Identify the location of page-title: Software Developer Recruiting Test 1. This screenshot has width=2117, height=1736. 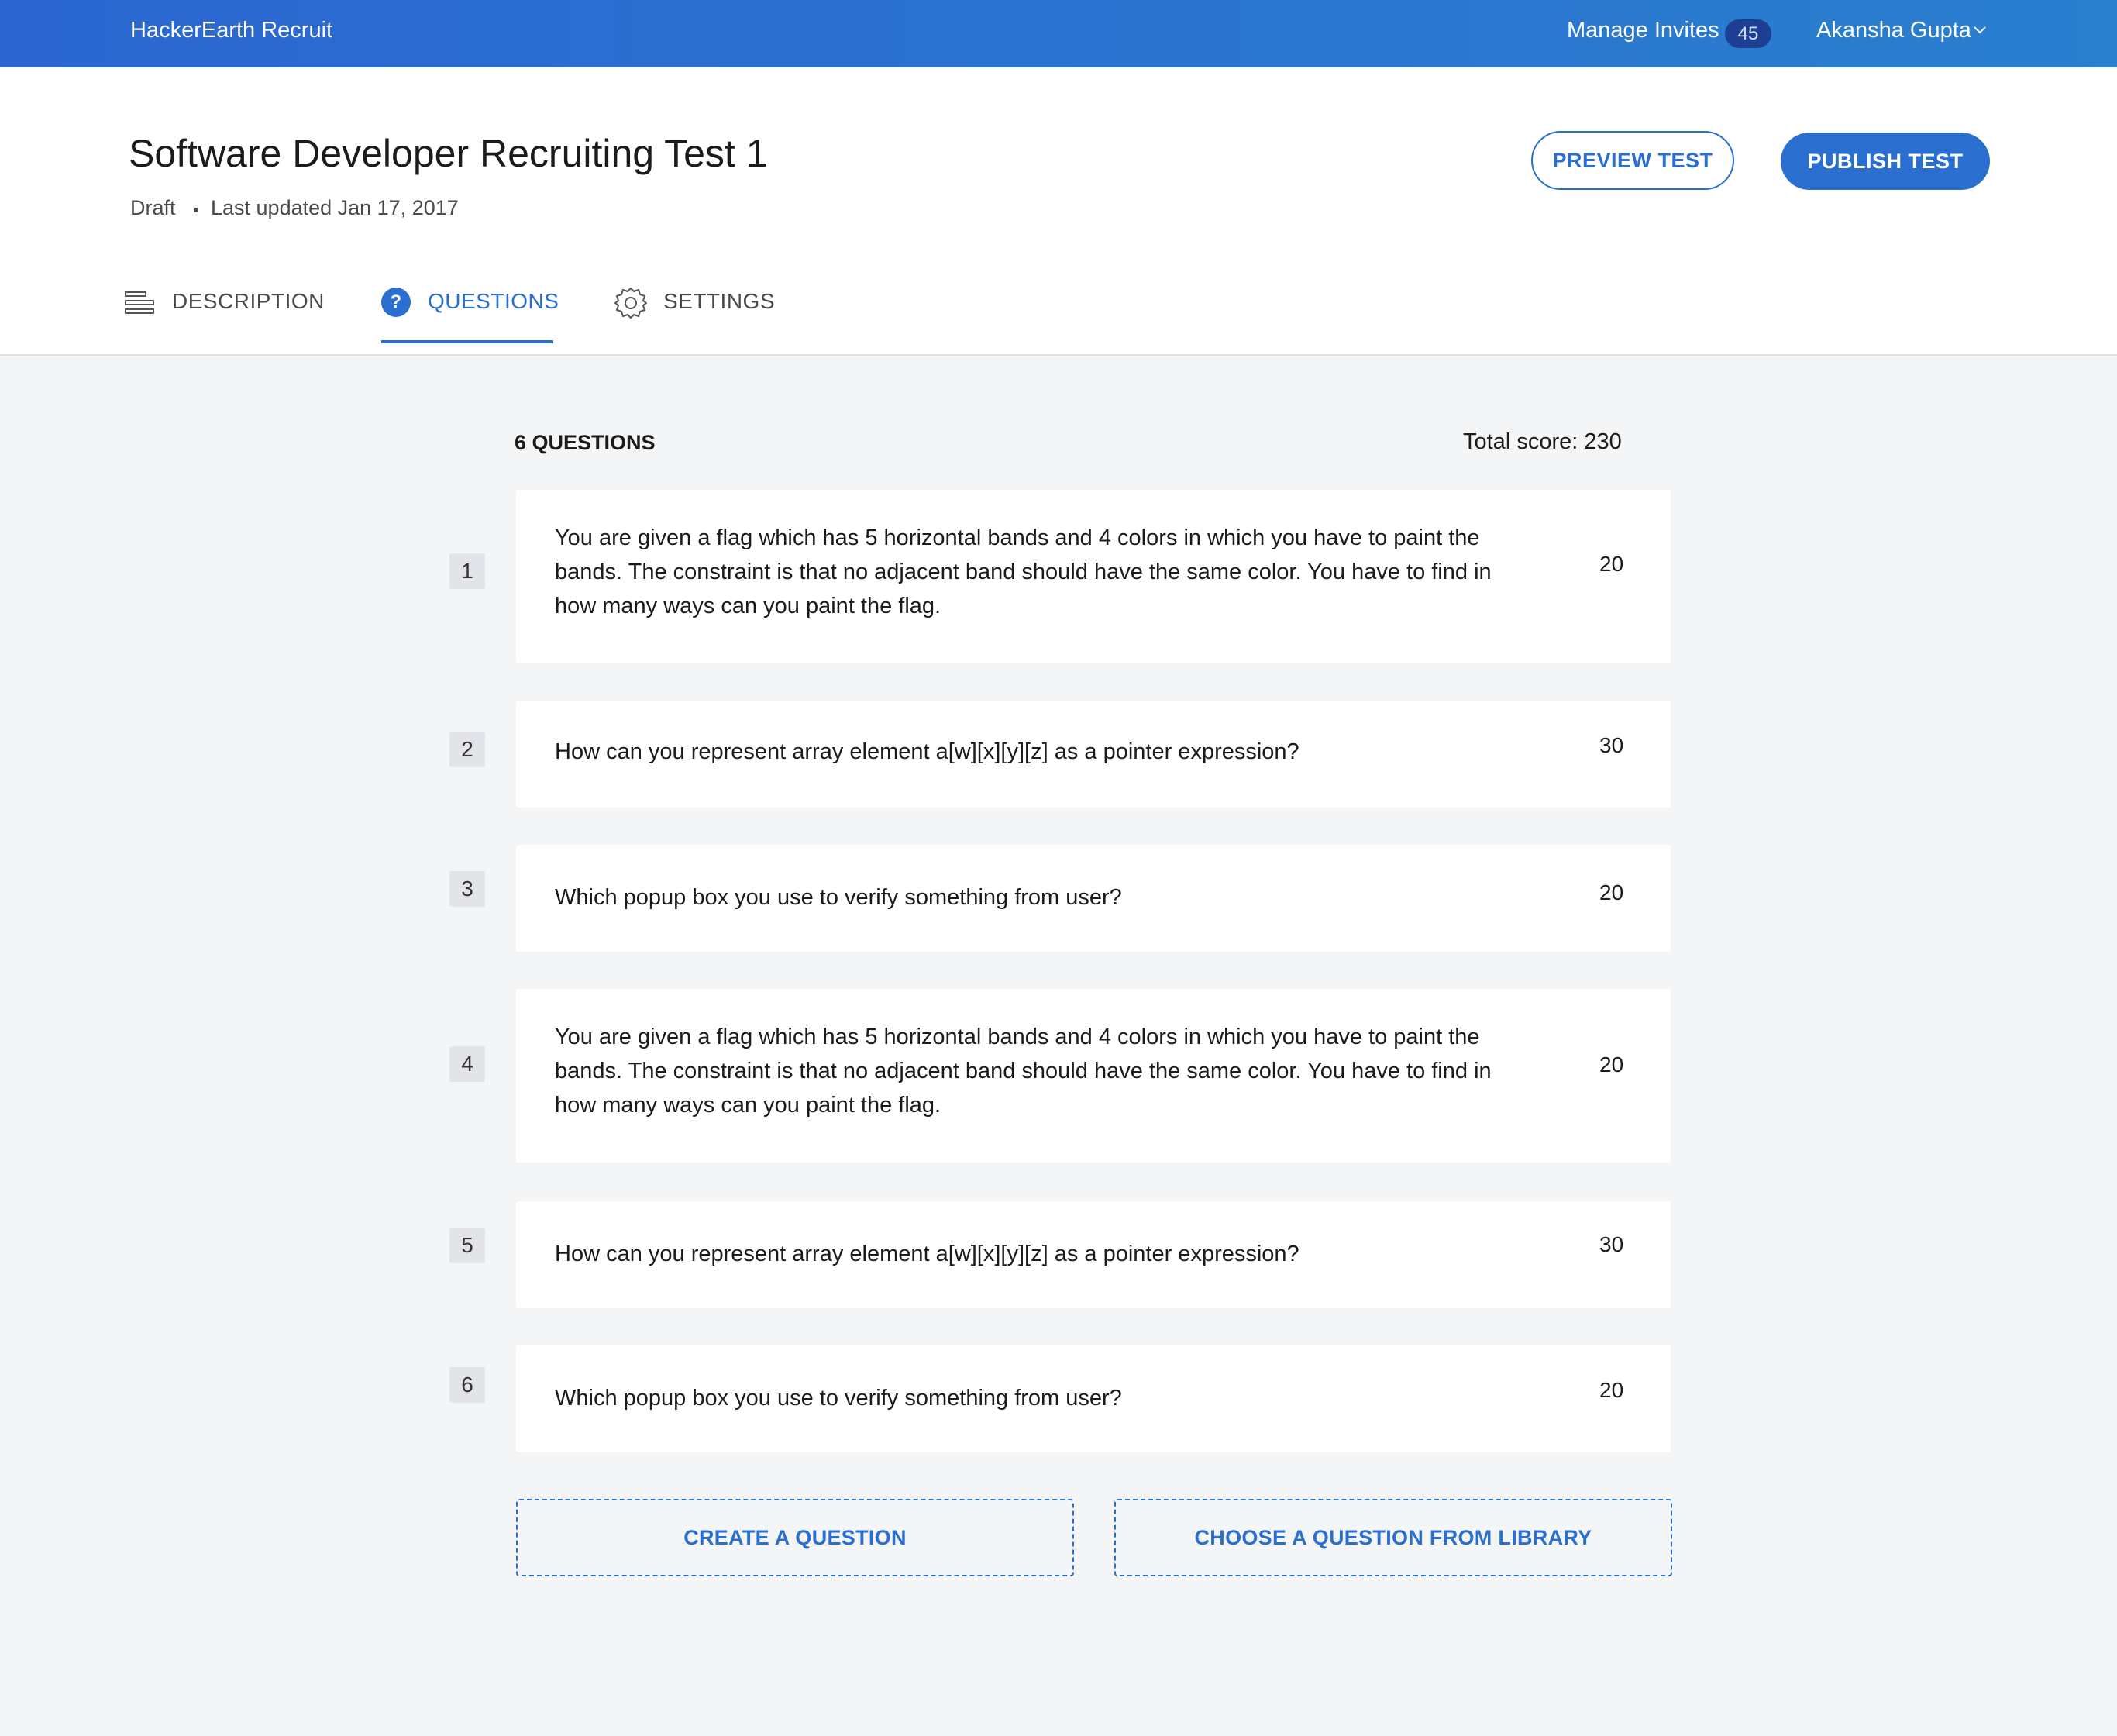
(448, 153).